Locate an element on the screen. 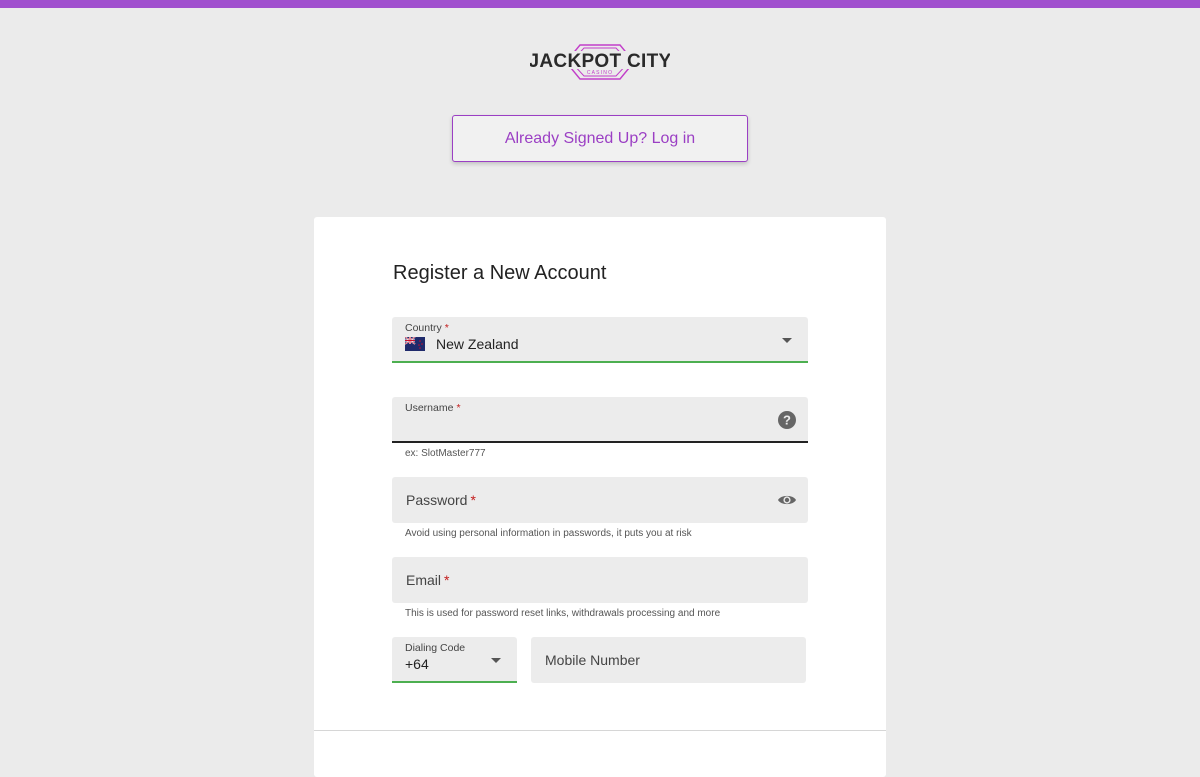  nz-flag-icon is located at coordinates (415, 344).